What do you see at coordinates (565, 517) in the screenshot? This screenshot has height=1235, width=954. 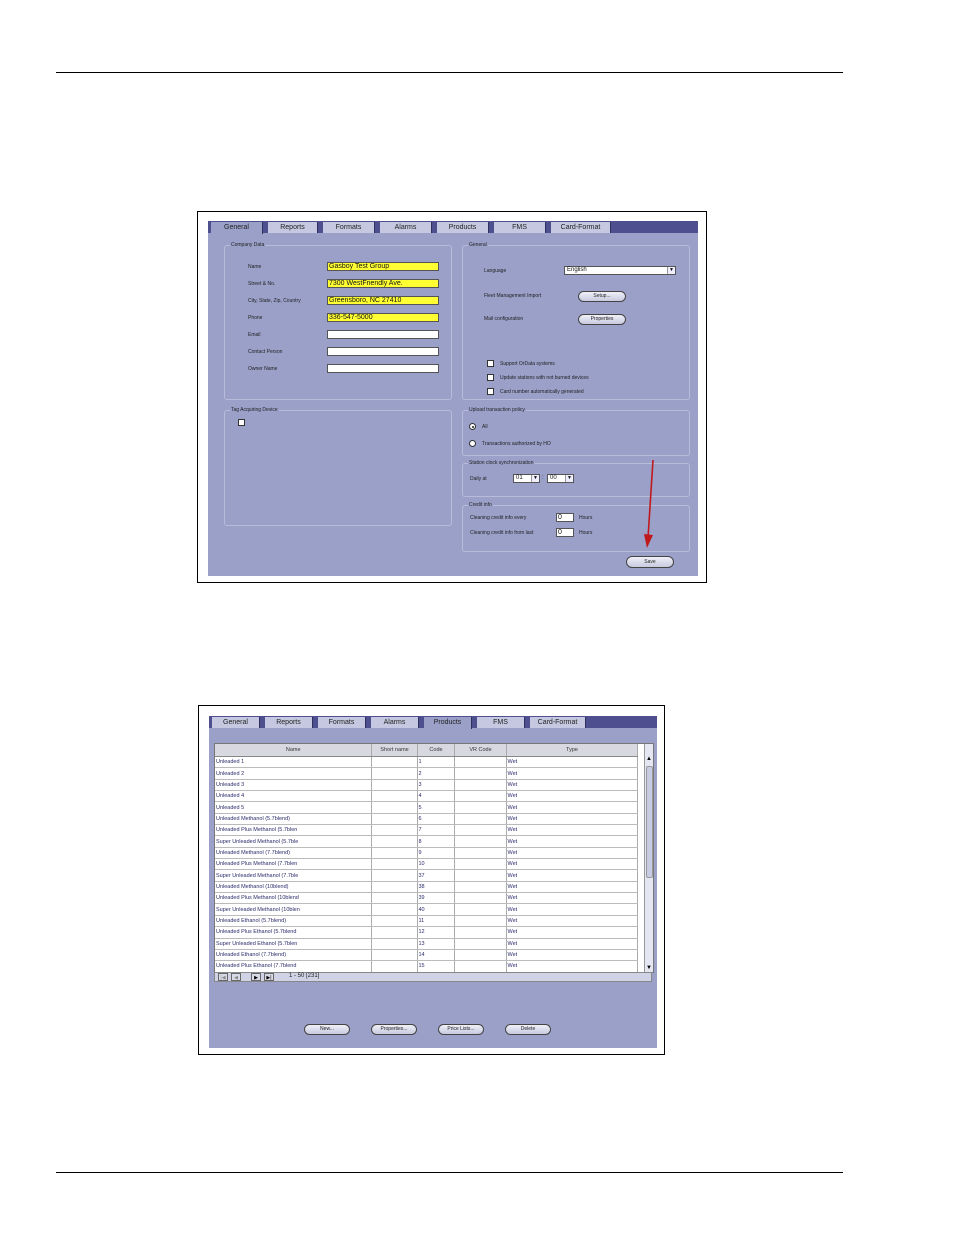 I see `credit-every-input: 0` at bounding box center [565, 517].